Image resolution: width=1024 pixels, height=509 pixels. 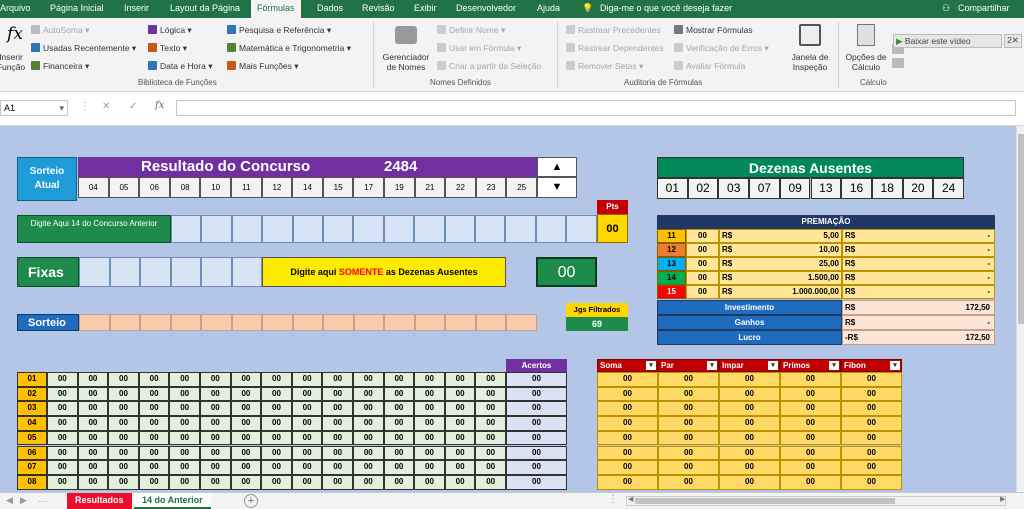 What do you see at coordinates (136, 8) in the screenshot?
I see `tab-inserir: Inserir` at bounding box center [136, 8].